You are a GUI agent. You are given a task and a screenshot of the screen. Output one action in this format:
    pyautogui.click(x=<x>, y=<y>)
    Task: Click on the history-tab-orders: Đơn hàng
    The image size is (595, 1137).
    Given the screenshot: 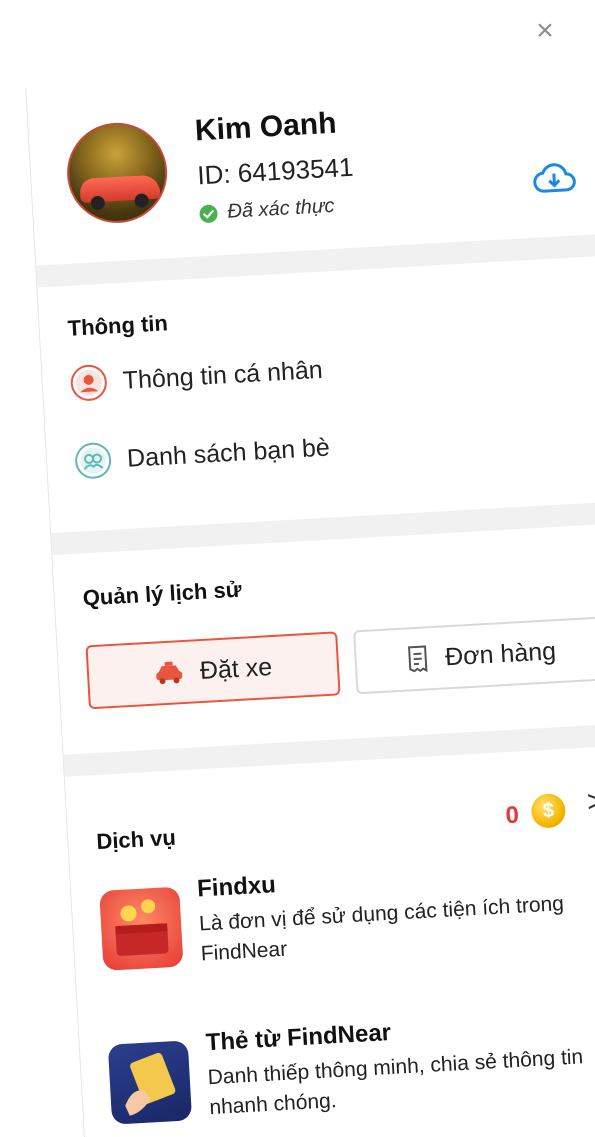 What is the action you would take?
    pyautogui.click(x=474, y=655)
    